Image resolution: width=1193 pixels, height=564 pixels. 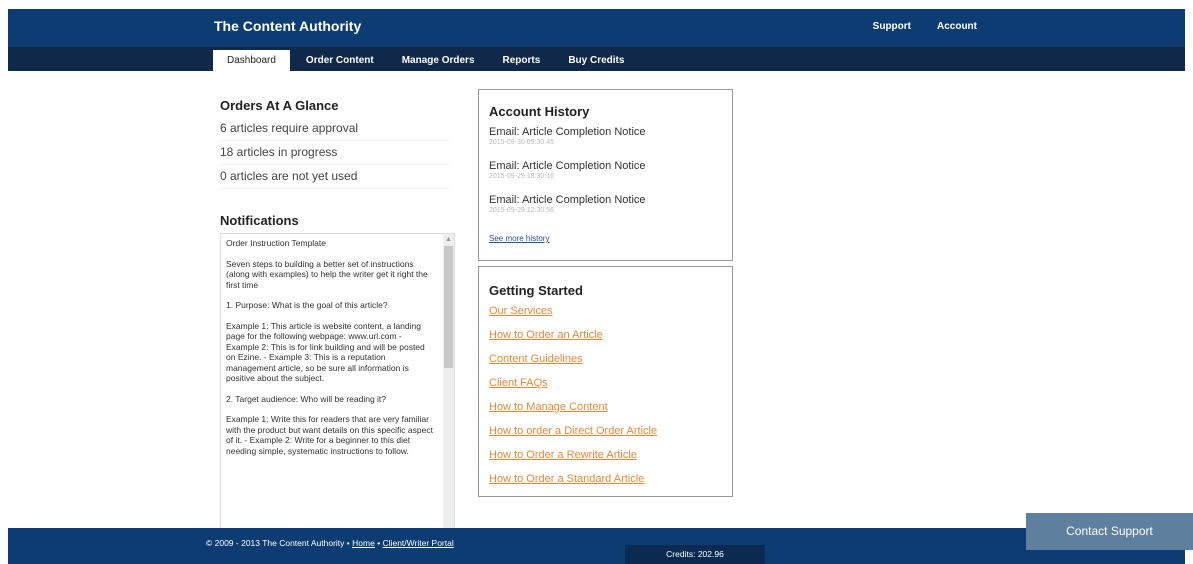 I want to click on notifications-title: Notifications, so click(x=259, y=220).